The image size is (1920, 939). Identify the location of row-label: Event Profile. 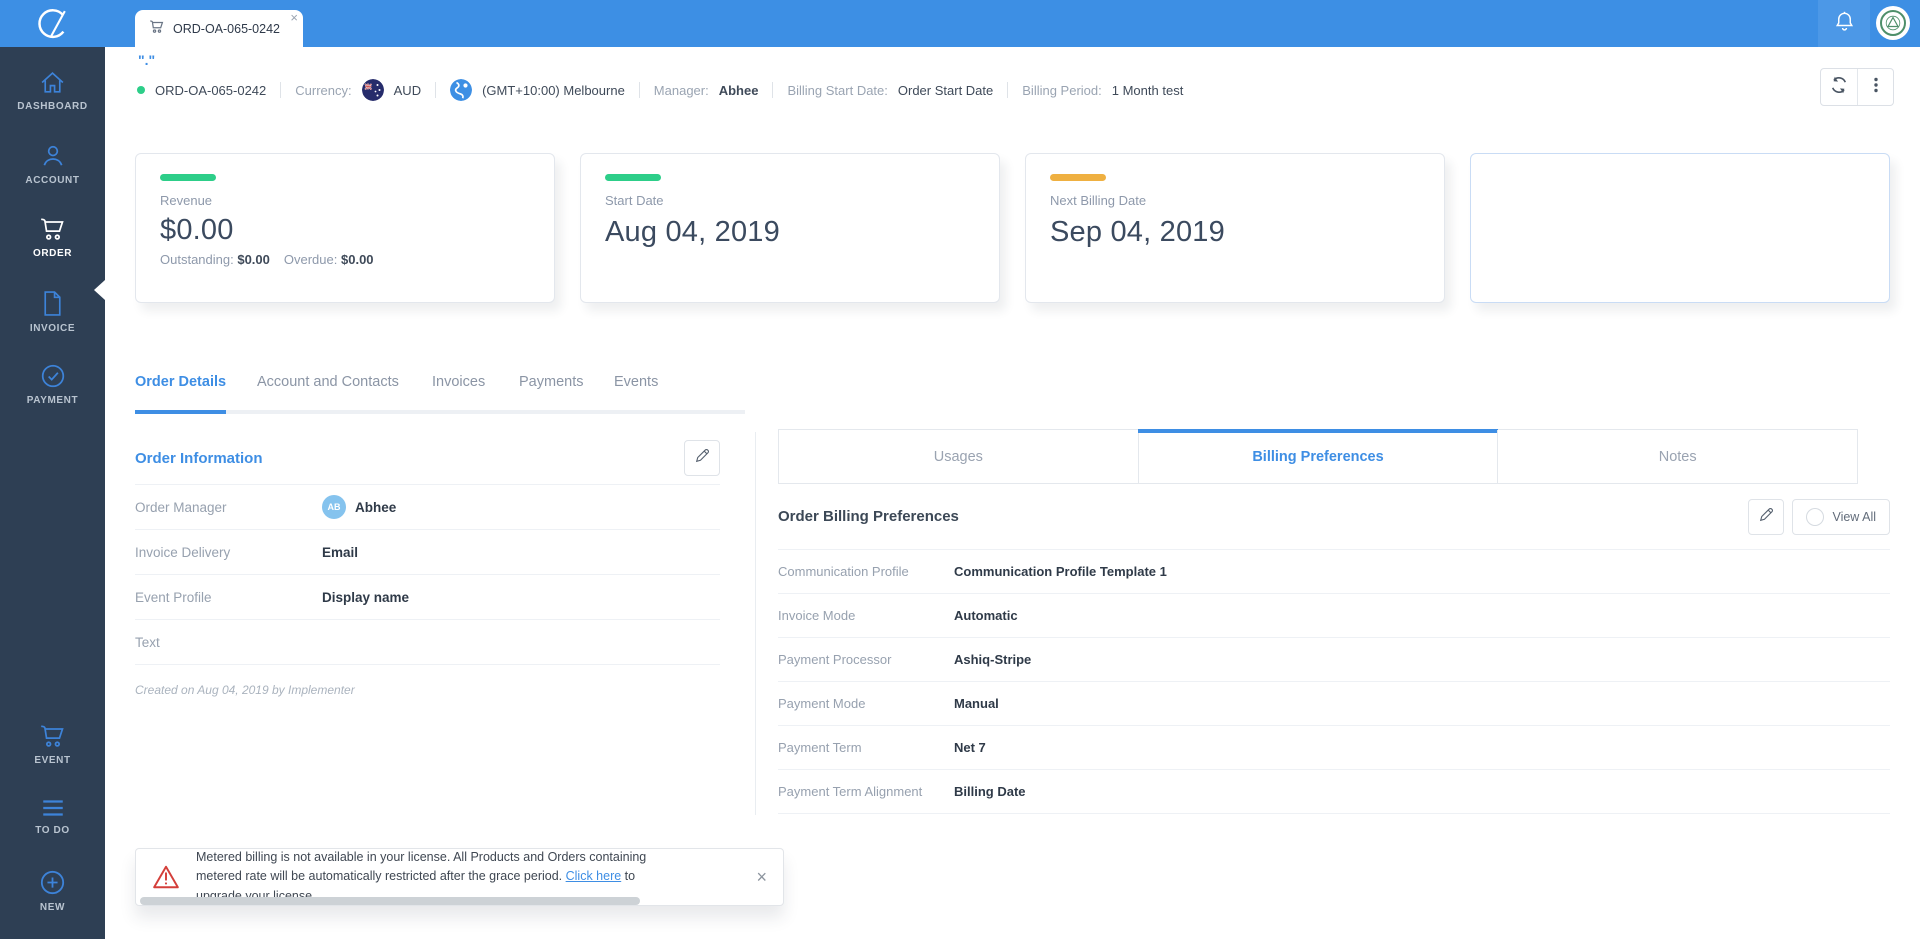
(173, 597).